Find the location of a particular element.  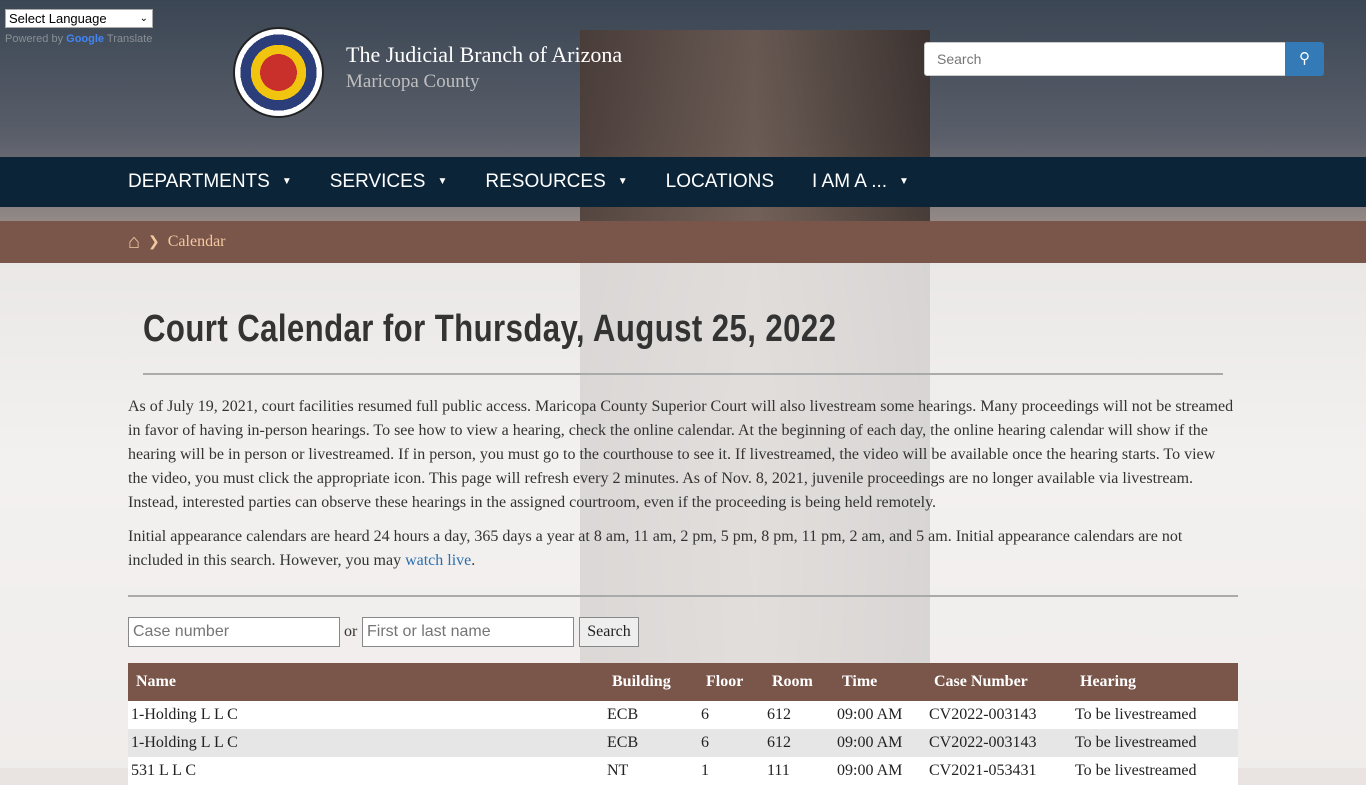

col-name: Name is located at coordinates (366, 682).